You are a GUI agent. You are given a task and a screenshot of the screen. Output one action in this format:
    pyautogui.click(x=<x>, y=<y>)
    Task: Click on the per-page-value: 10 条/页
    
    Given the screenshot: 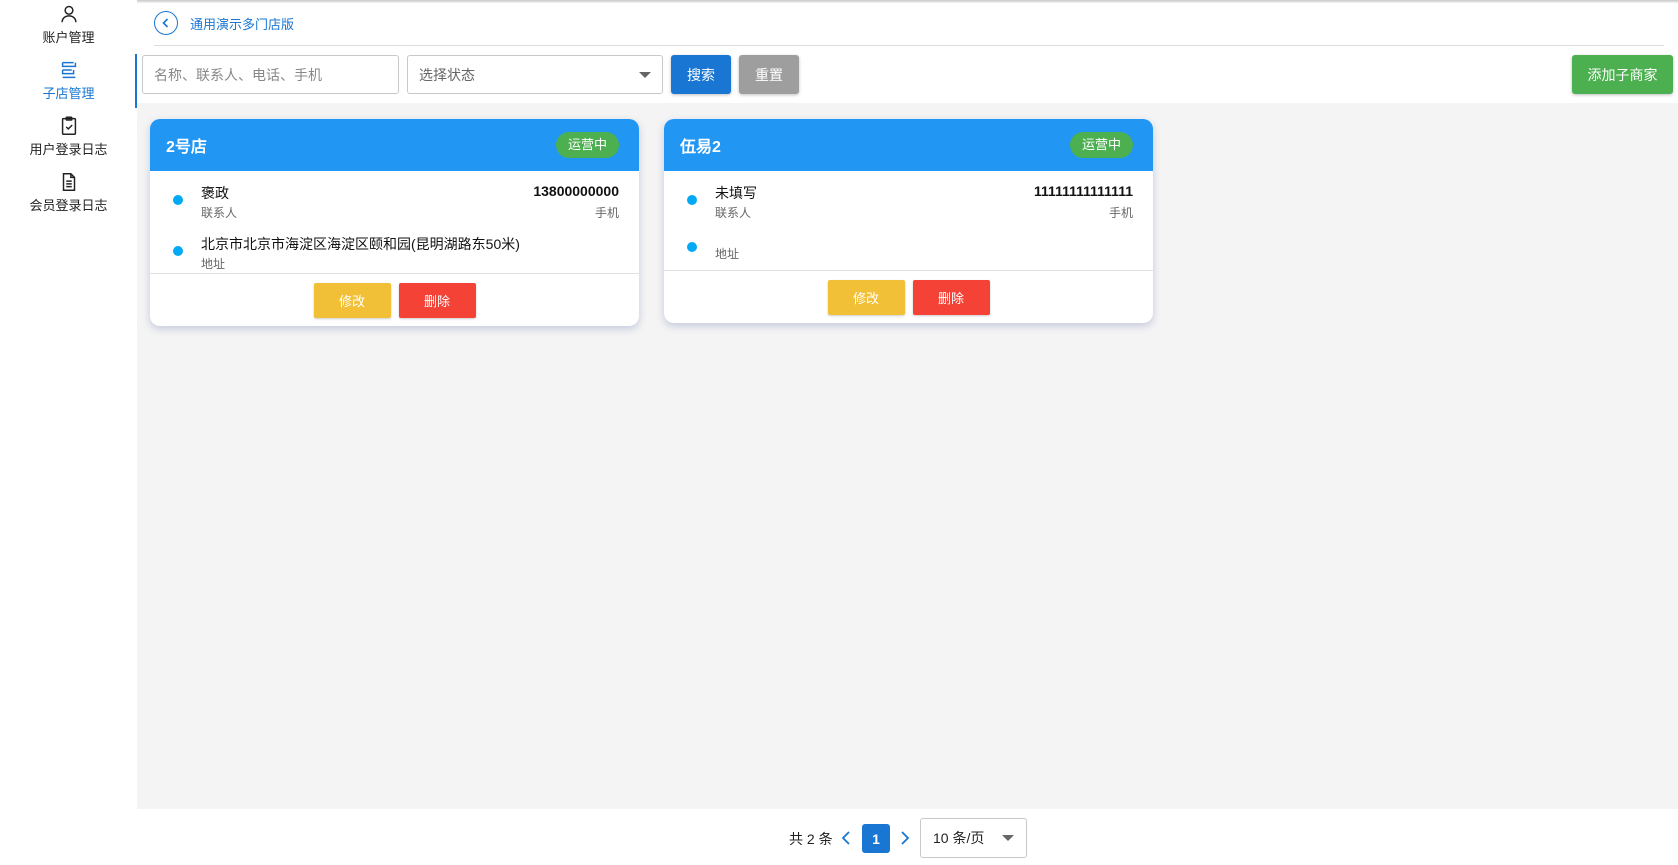 What is the action you would take?
    pyautogui.click(x=959, y=838)
    